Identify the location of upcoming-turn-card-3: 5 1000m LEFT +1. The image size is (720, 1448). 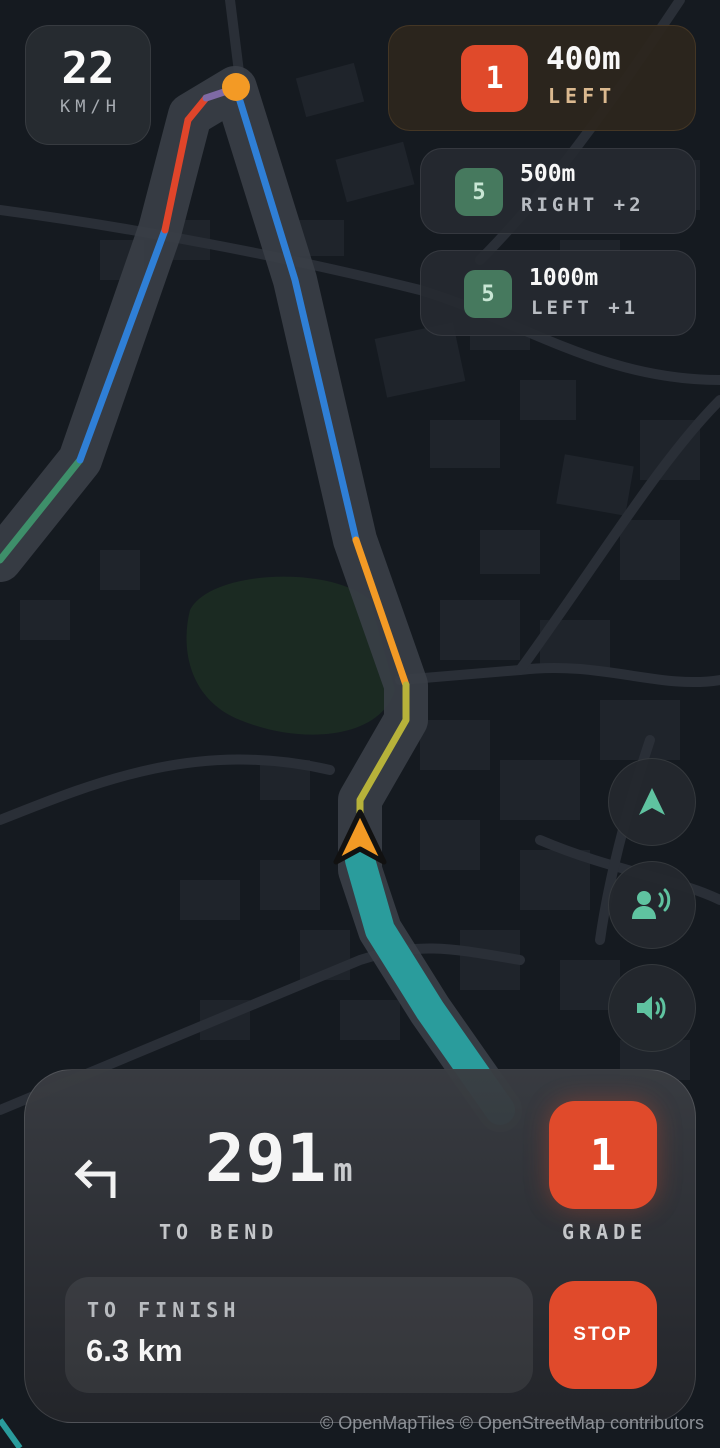
(558, 293).